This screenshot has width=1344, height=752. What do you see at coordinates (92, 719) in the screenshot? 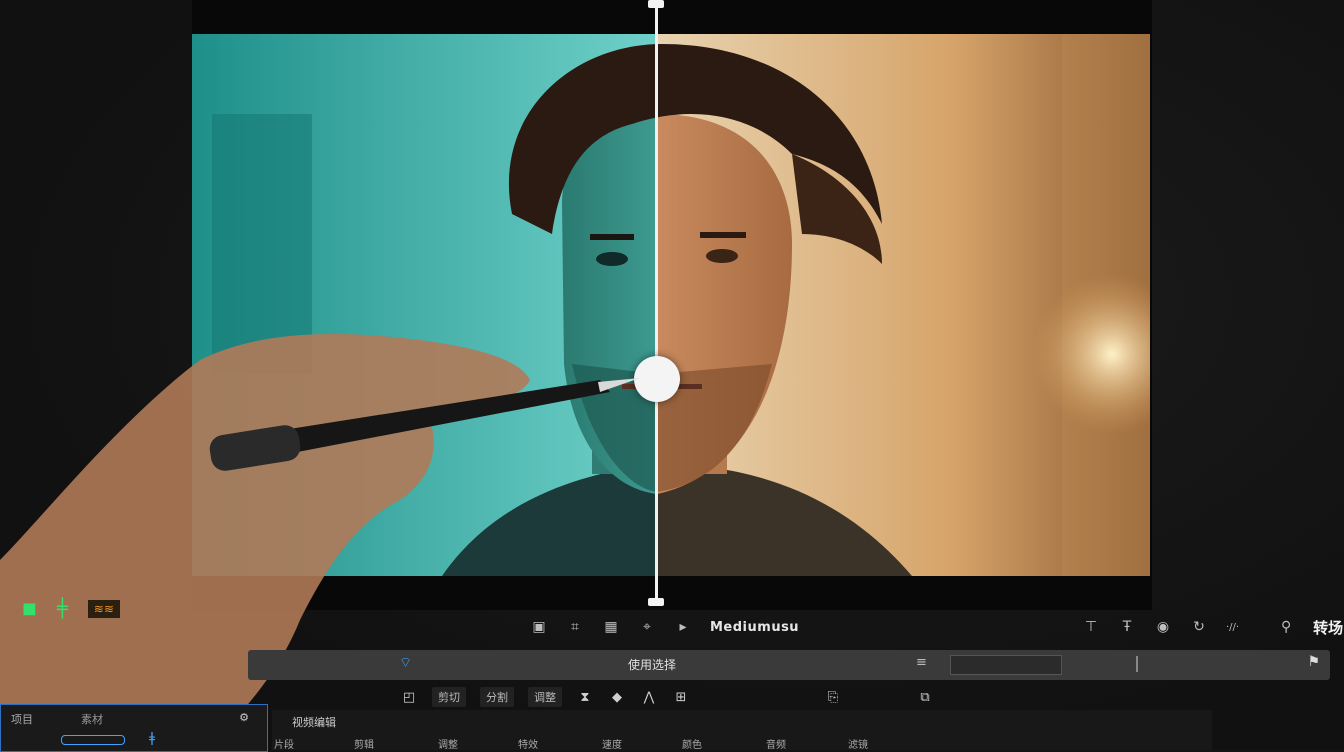
I see `media-label: 素材` at bounding box center [92, 719].